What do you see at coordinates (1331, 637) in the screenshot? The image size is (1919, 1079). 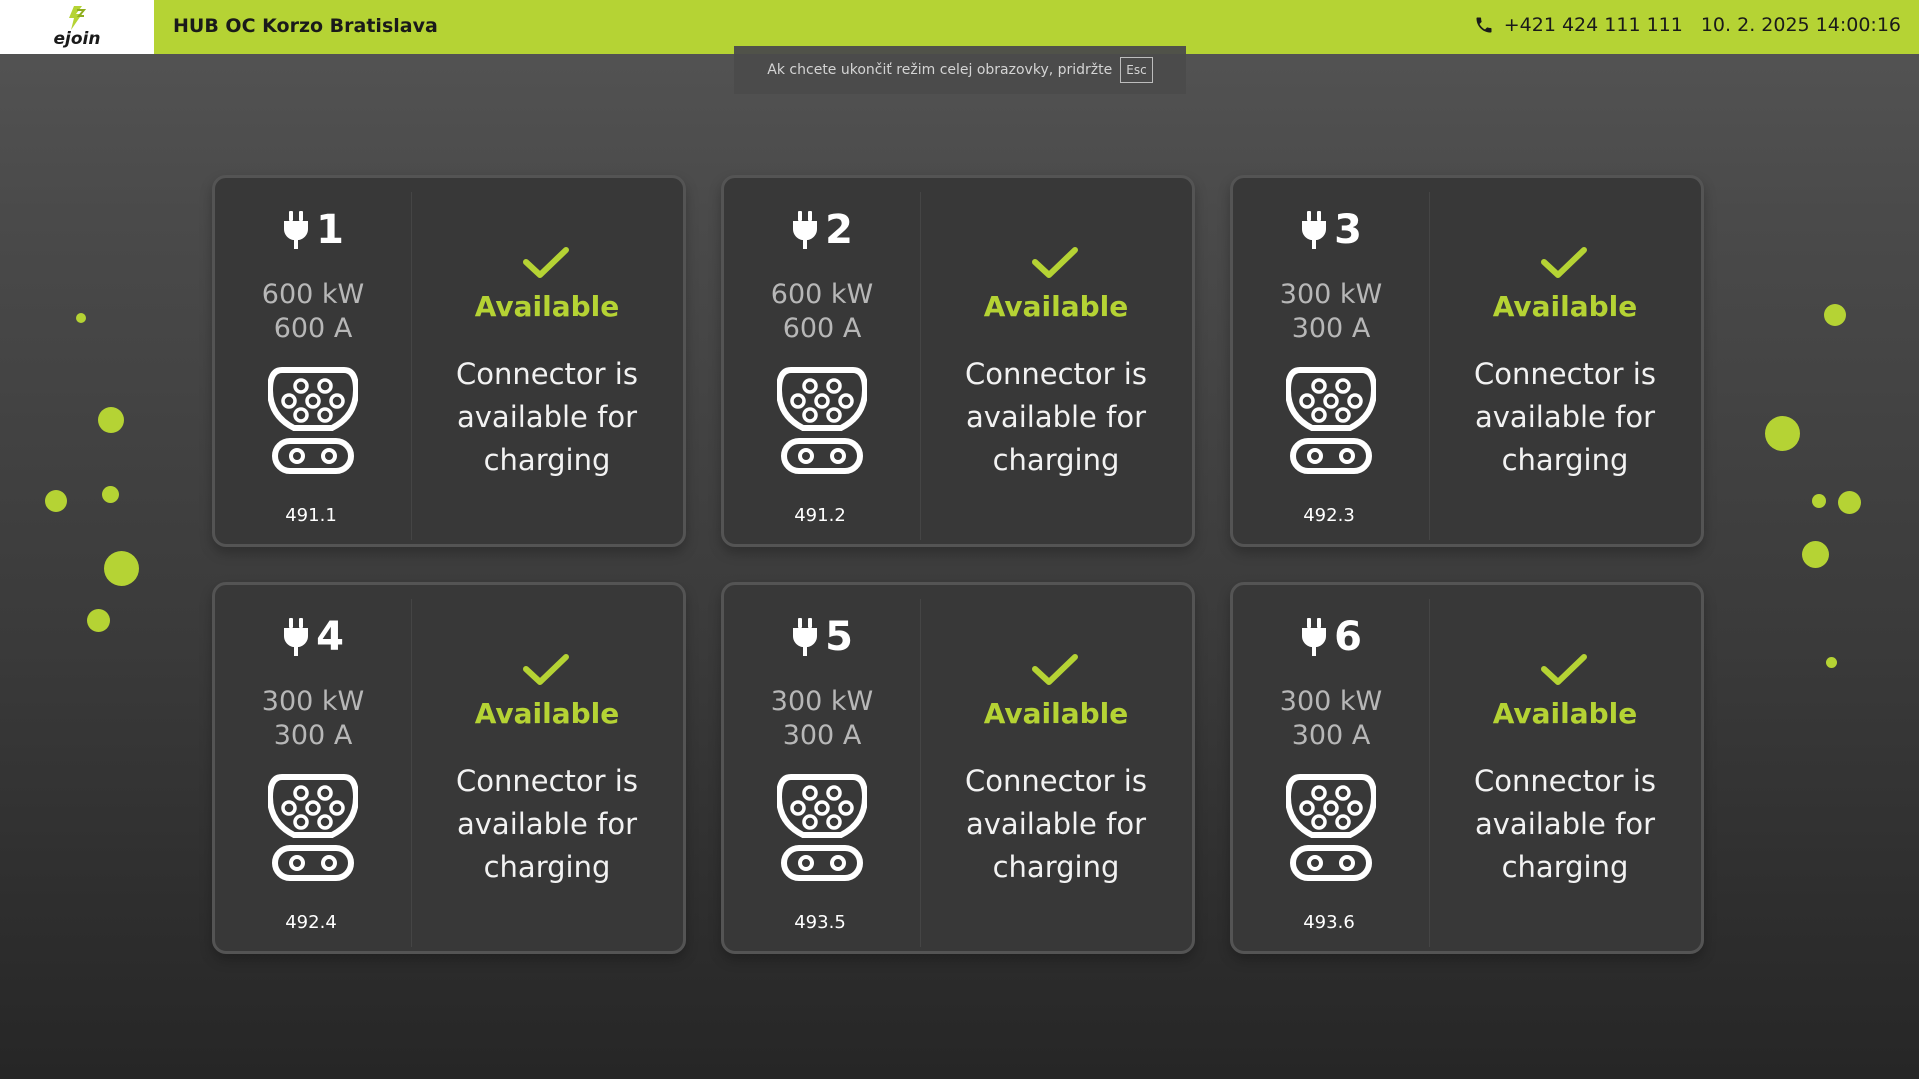 I see `connector-header: 6` at bounding box center [1331, 637].